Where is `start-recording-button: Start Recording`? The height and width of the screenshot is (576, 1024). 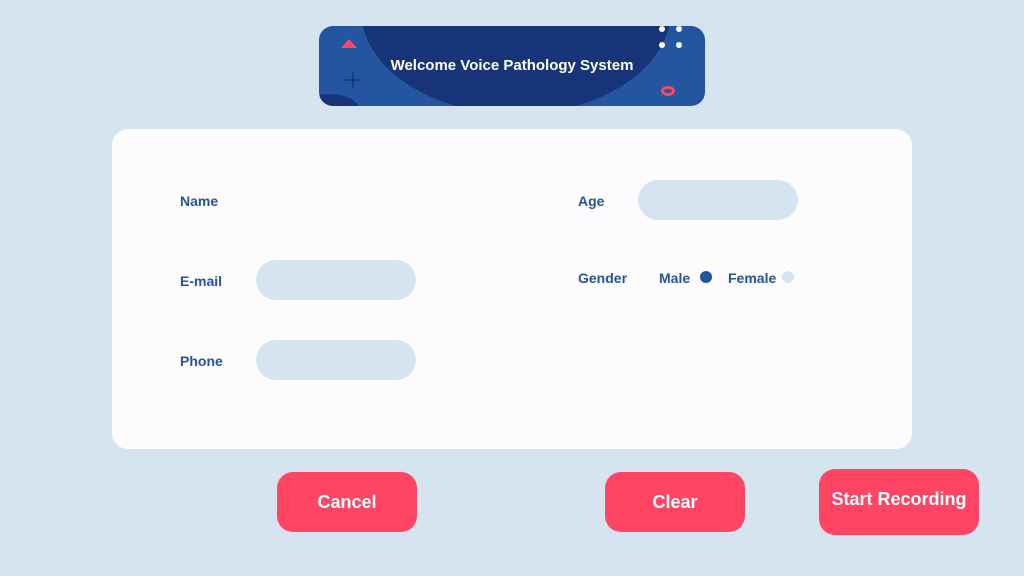 start-recording-button: Start Recording is located at coordinates (899, 502).